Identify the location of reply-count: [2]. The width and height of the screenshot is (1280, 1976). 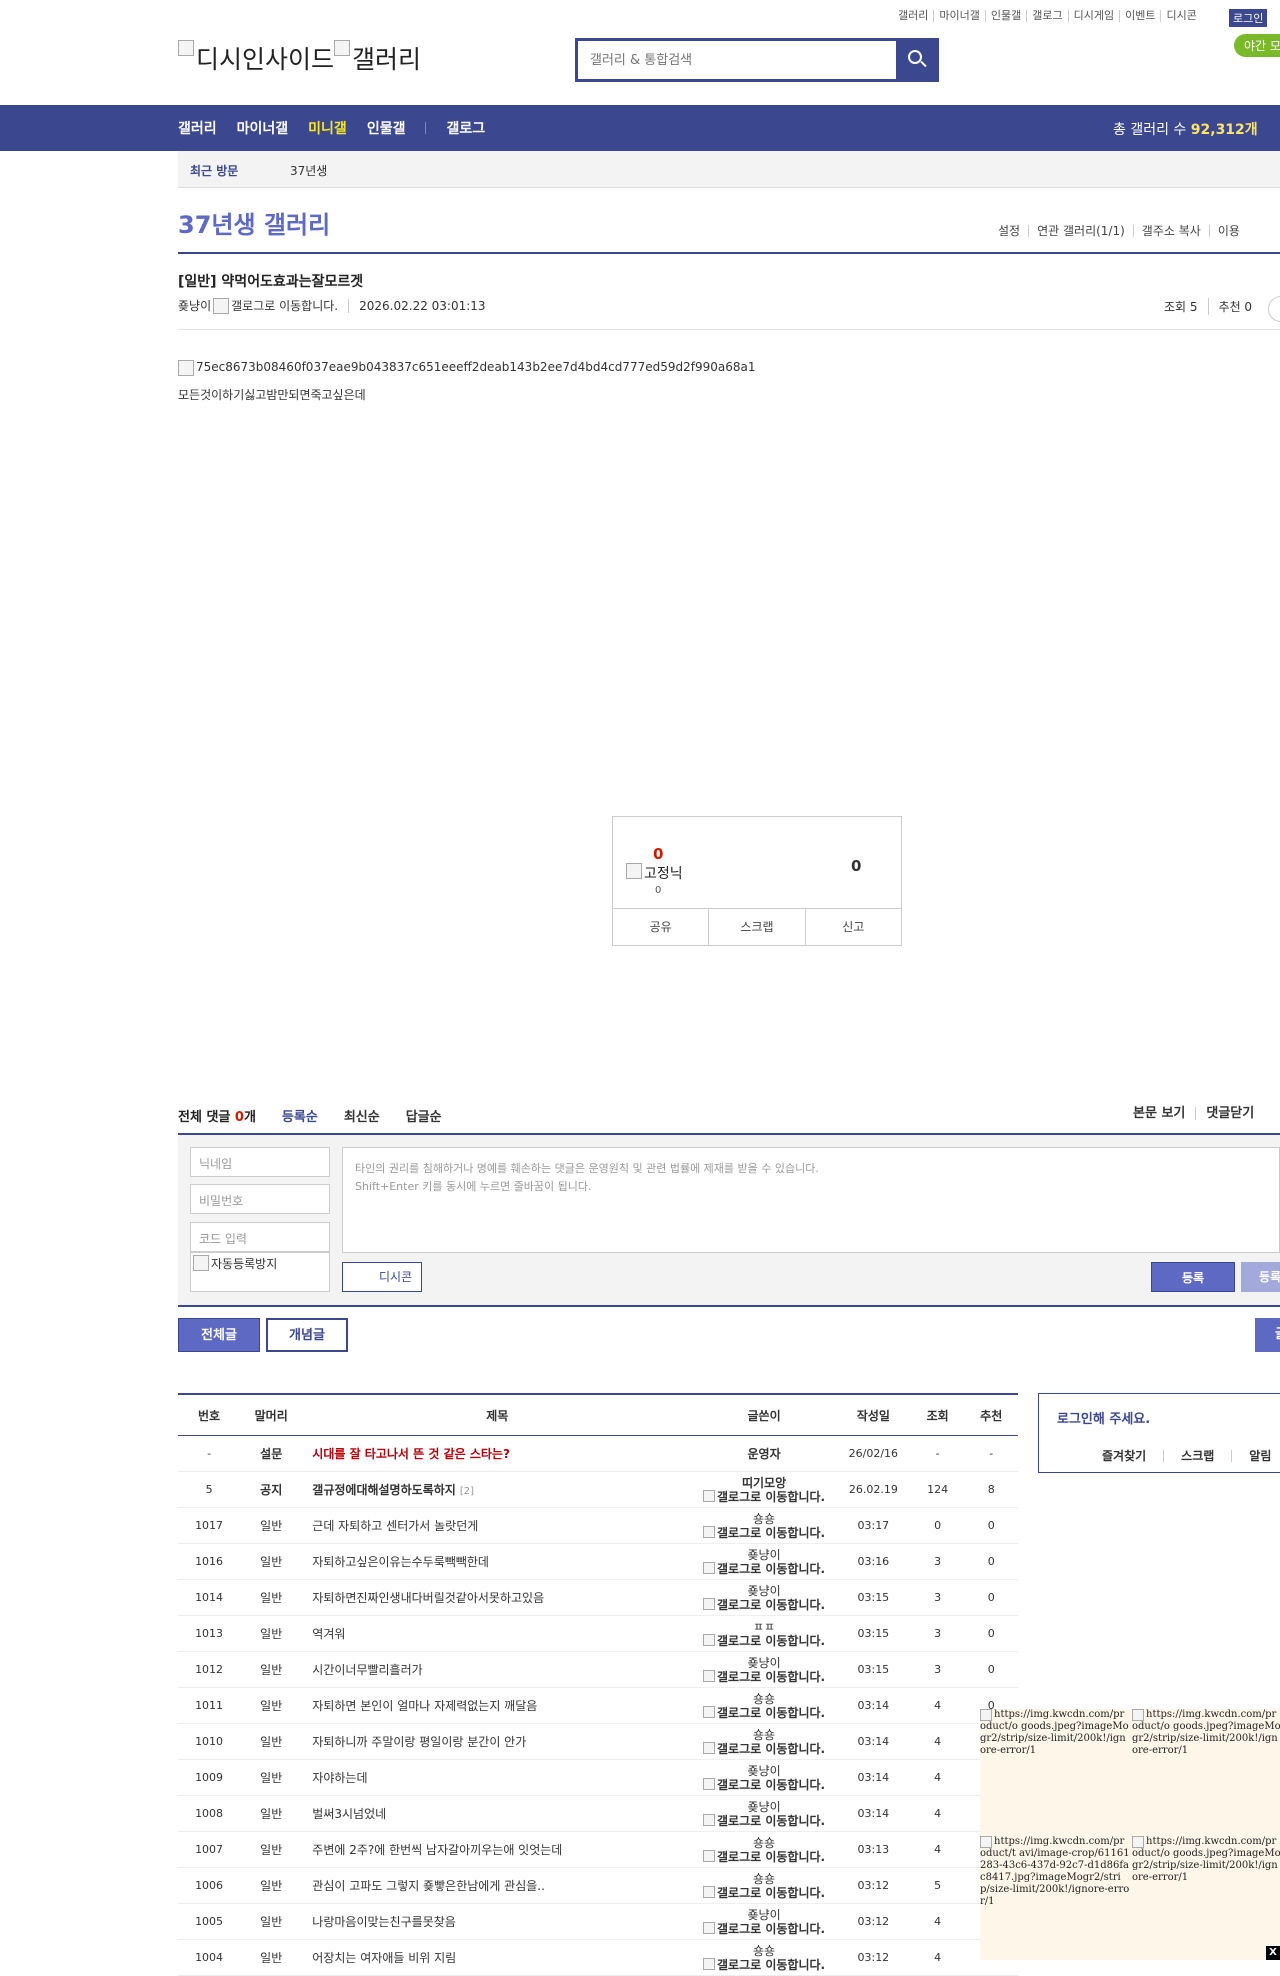
(467, 1491).